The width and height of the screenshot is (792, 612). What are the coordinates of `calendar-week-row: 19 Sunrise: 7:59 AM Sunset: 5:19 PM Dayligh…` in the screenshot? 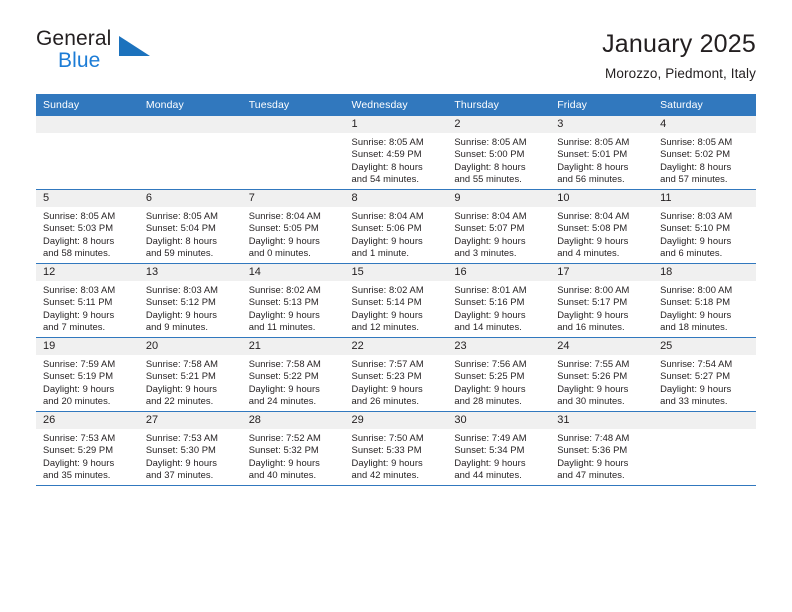 It's located at (396, 374).